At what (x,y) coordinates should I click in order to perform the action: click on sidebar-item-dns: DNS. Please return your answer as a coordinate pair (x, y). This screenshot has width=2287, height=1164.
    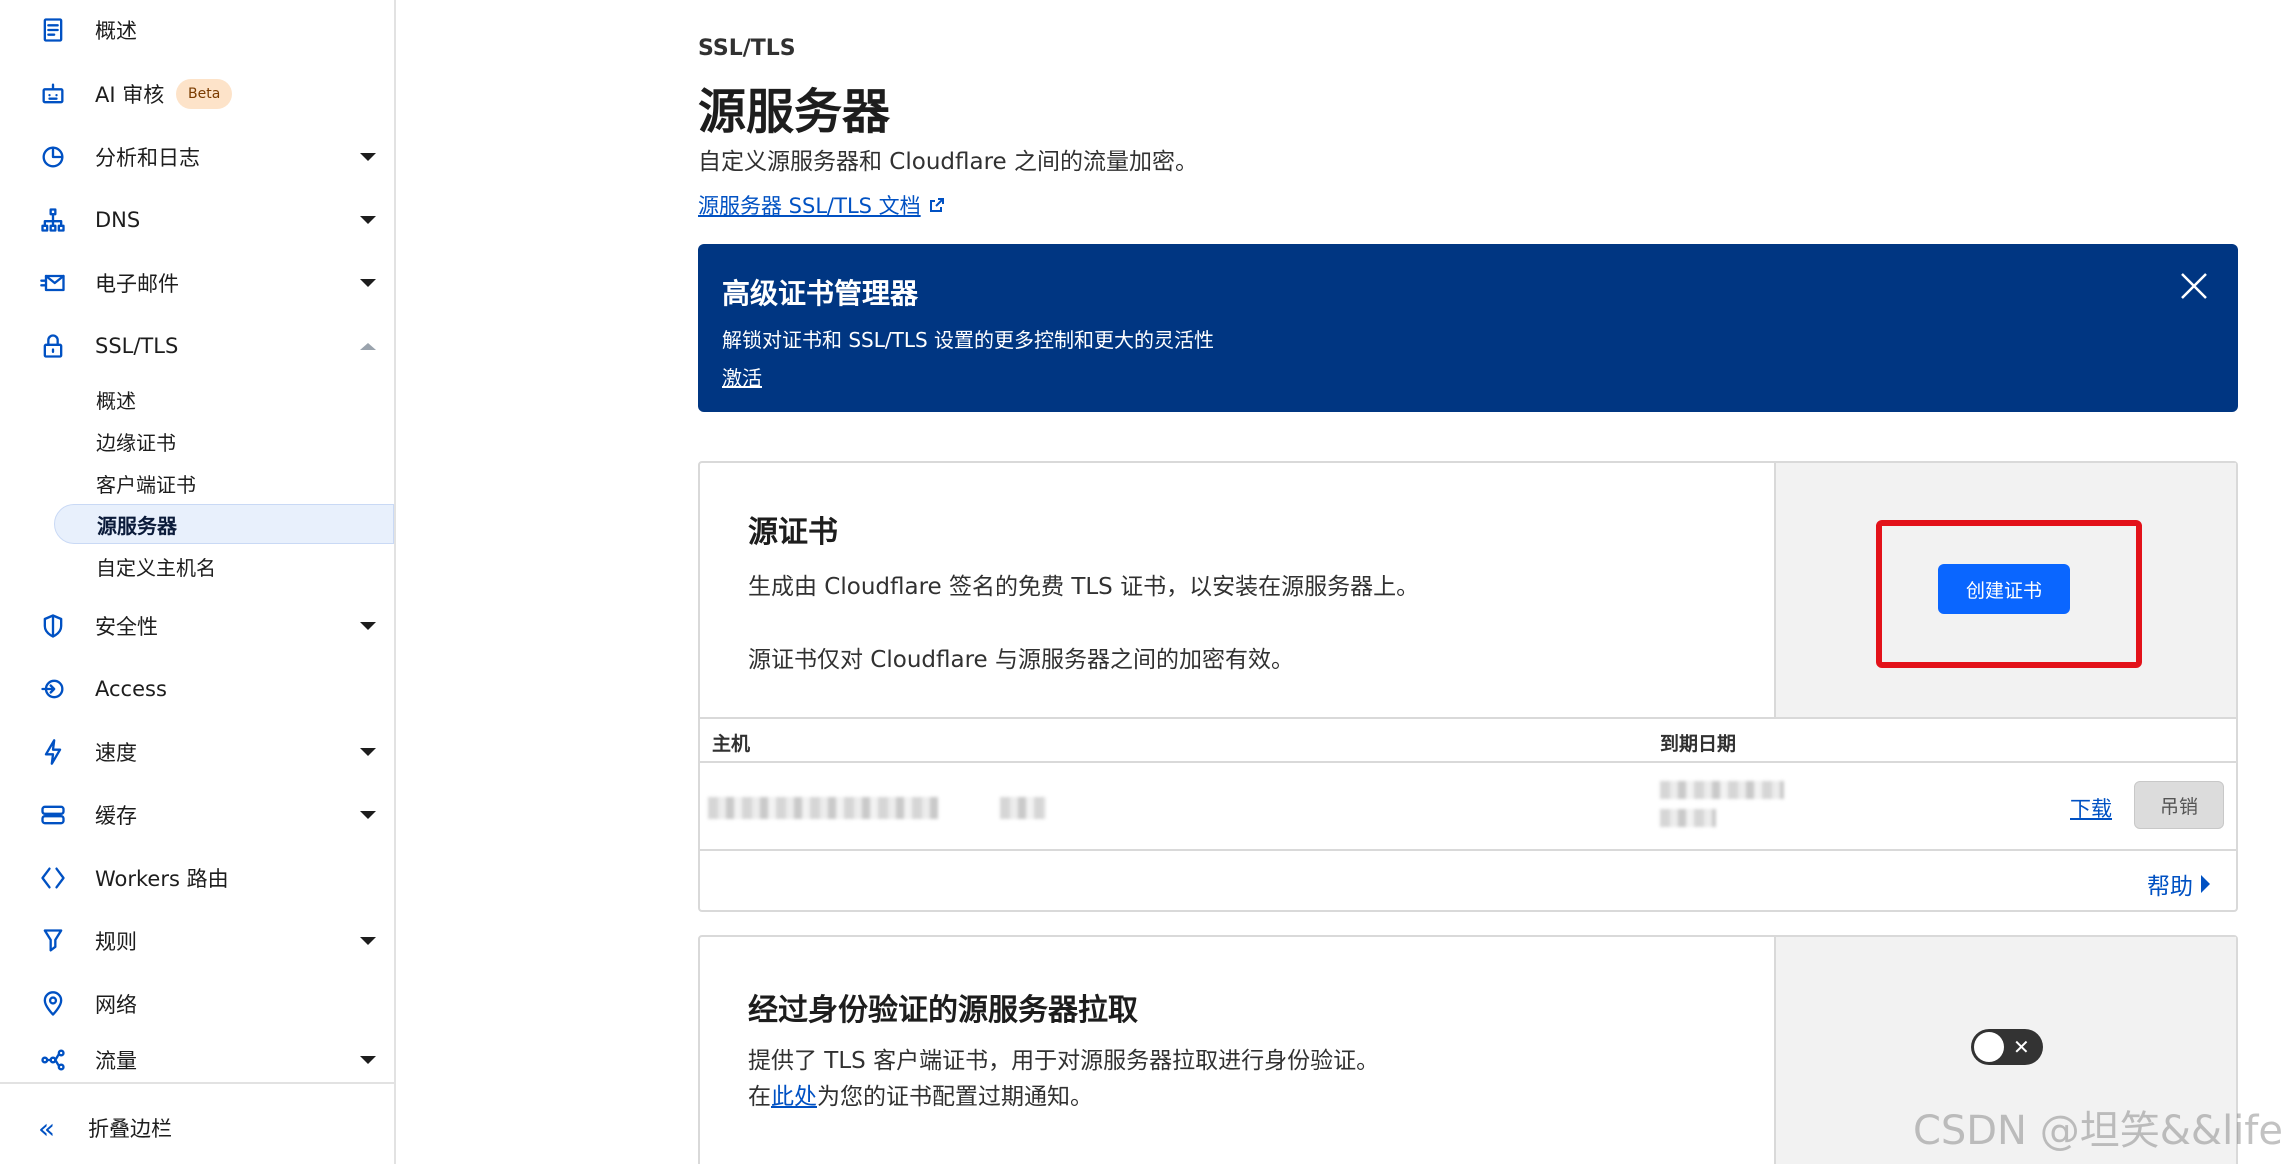
    Looking at the image, I should click on (197, 220).